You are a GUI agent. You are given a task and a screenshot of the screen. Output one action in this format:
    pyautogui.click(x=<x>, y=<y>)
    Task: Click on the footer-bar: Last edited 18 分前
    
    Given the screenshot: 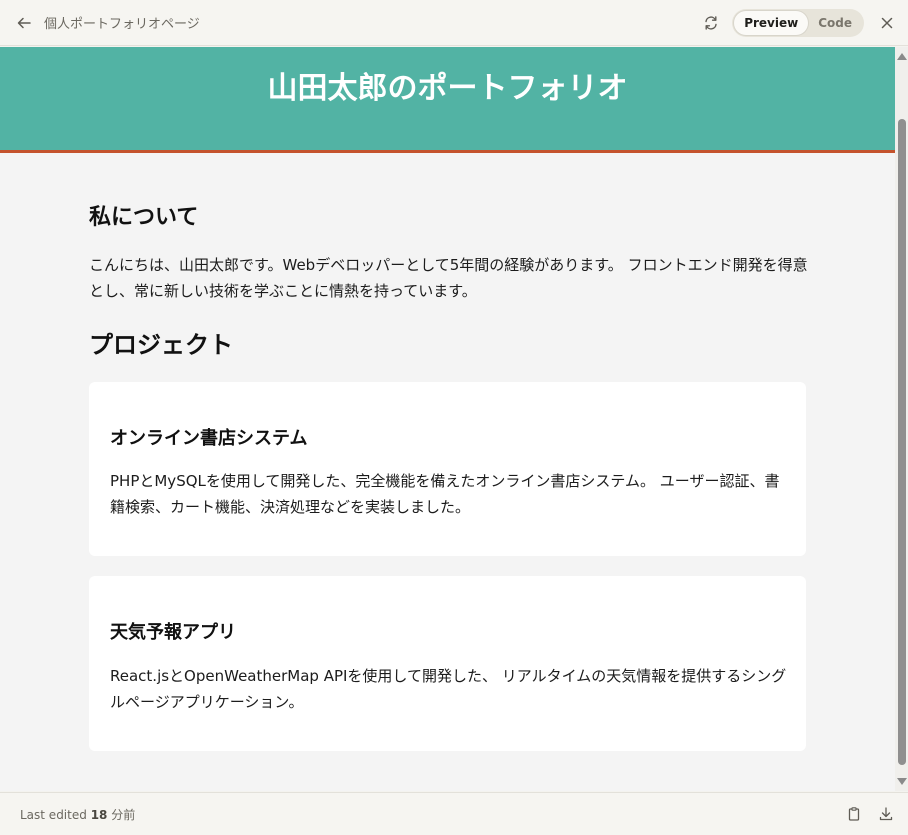 What is the action you would take?
    pyautogui.click(x=454, y=813)
    